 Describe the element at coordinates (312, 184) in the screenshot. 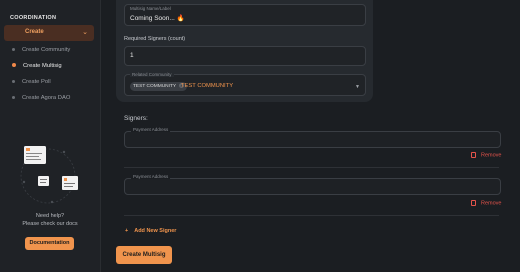

I see `signer-address-input-2: Payment Address` at that location.